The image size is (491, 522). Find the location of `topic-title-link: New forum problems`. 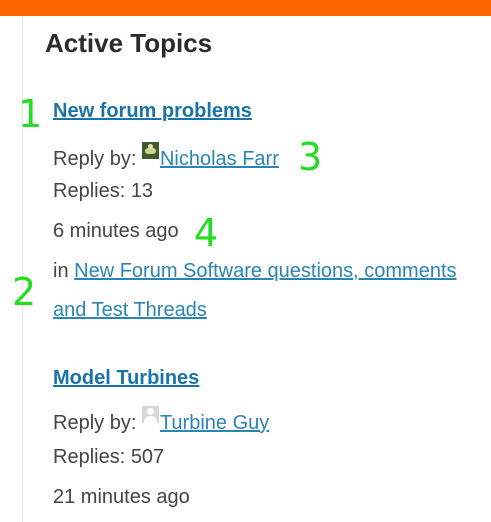

topic-title-link: New forum problems is located at coordinates (152, 111).